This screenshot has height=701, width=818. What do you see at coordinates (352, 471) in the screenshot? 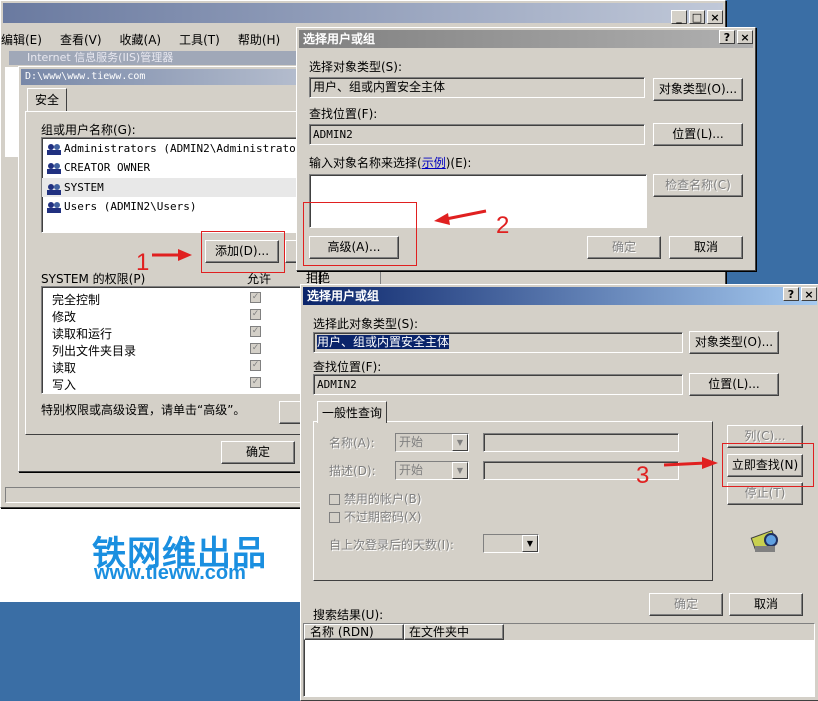
I see `description-label: 描述(D):` at bounding box center [352, 471].